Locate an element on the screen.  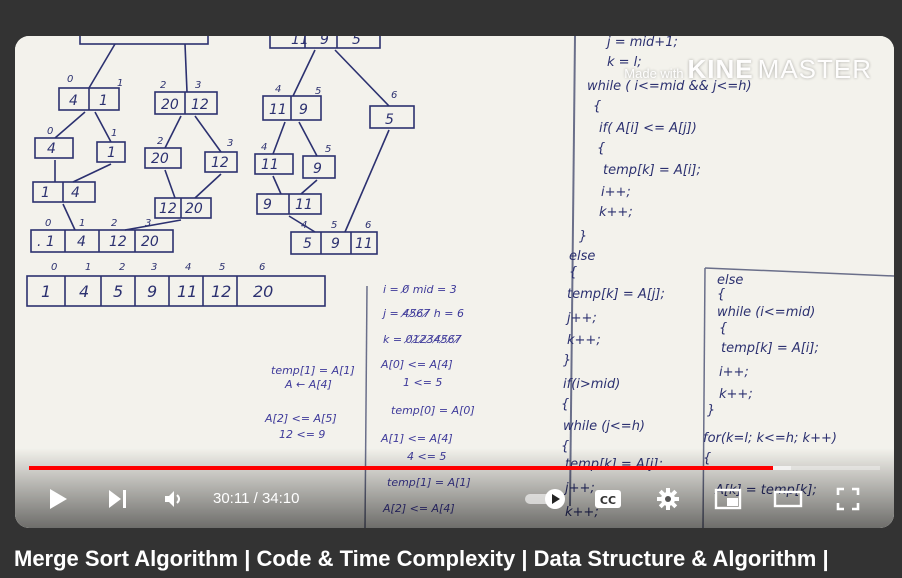
svg-text: else is located at coordinates (582, 256).